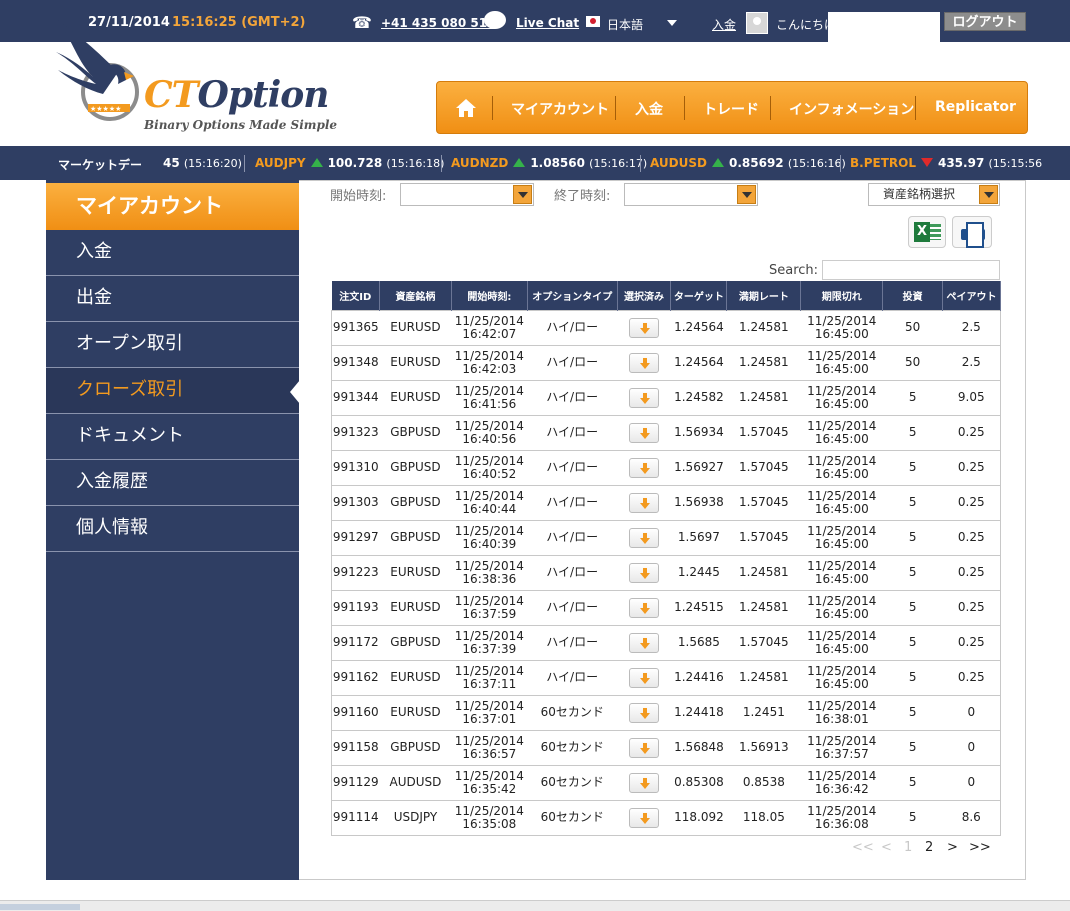 The height and width of the screenshot is (911, 1070). I want to click on col-header-target: ターゲット, so click(699, 295).